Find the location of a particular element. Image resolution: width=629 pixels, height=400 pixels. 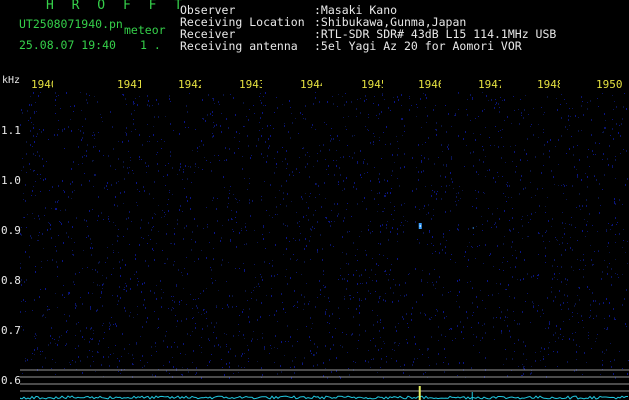

x-tick-1947: 1947 is located at coordinates (489, 85).